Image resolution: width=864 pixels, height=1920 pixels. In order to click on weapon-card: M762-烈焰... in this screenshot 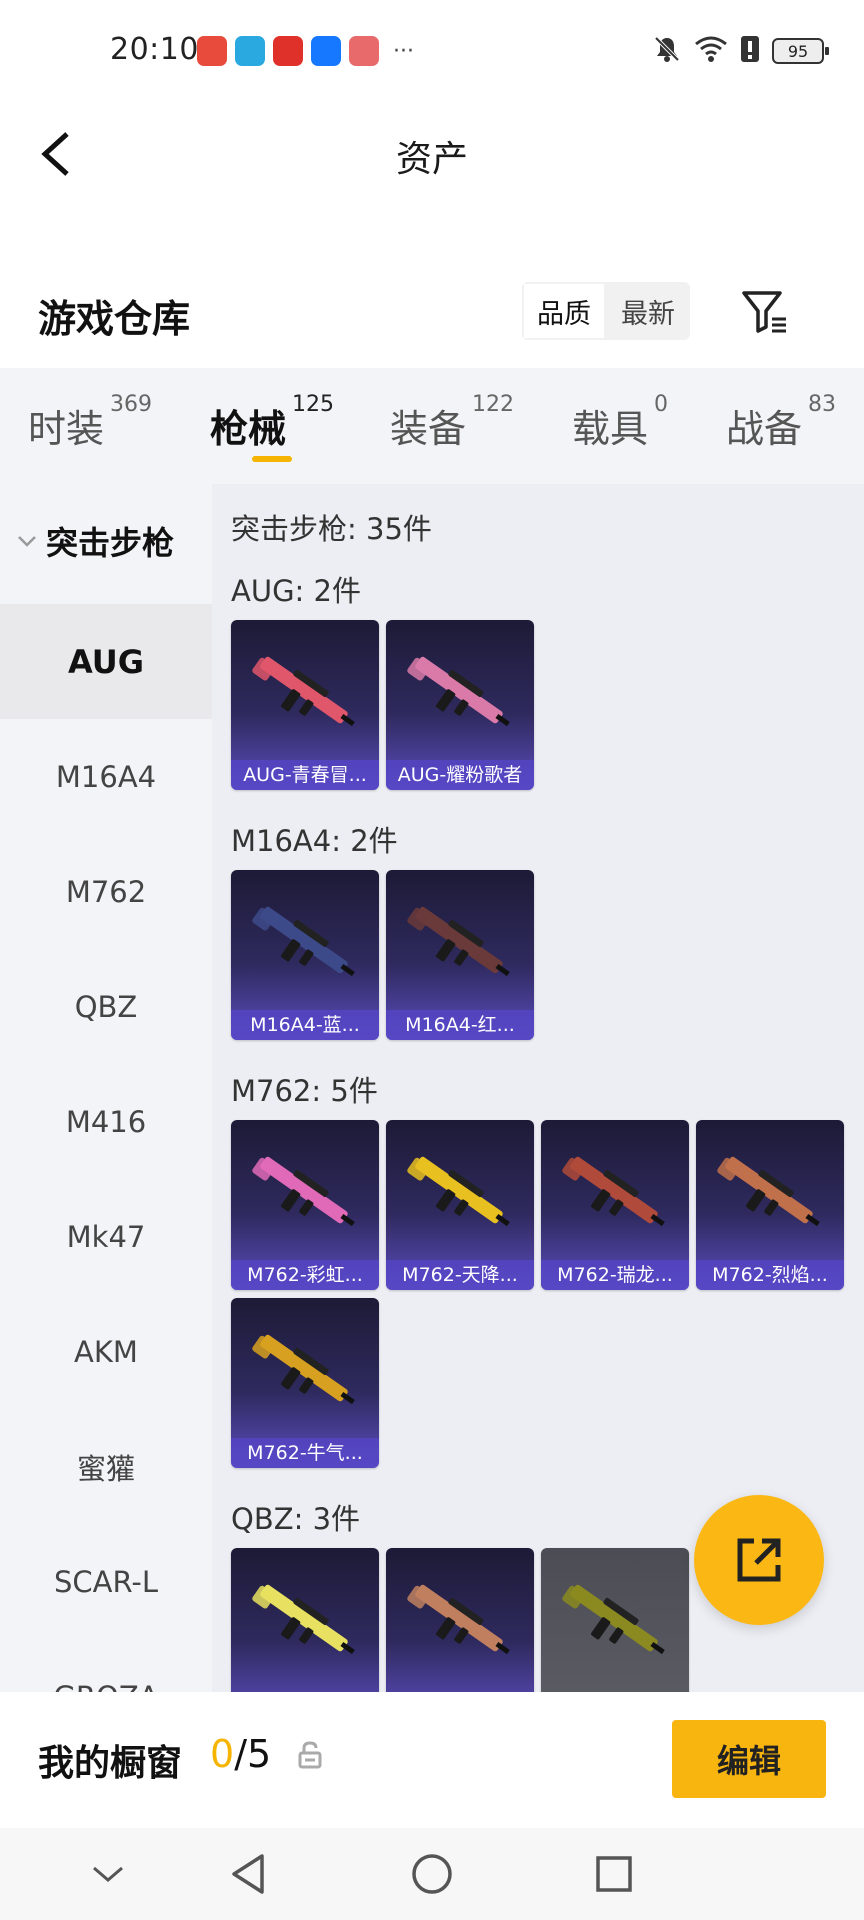, I will do `click(770, 1205)`.